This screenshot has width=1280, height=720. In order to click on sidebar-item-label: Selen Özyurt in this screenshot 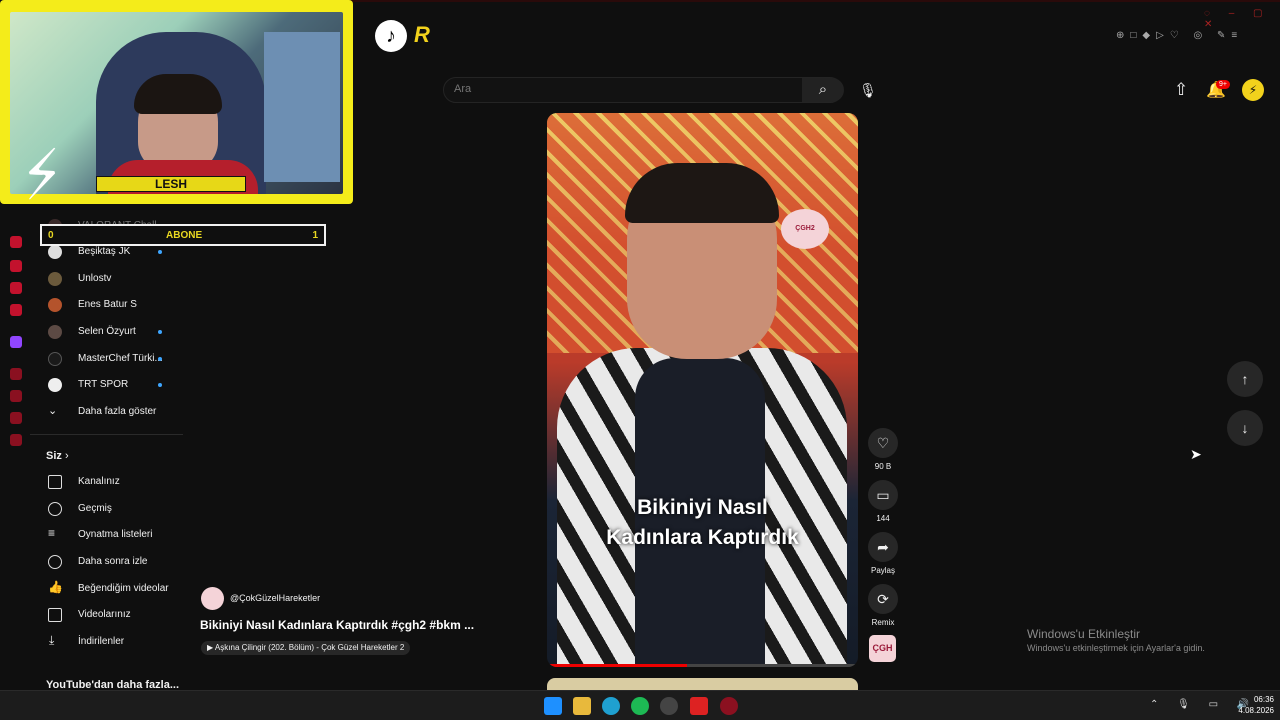, I will do `click(107, 331)`.